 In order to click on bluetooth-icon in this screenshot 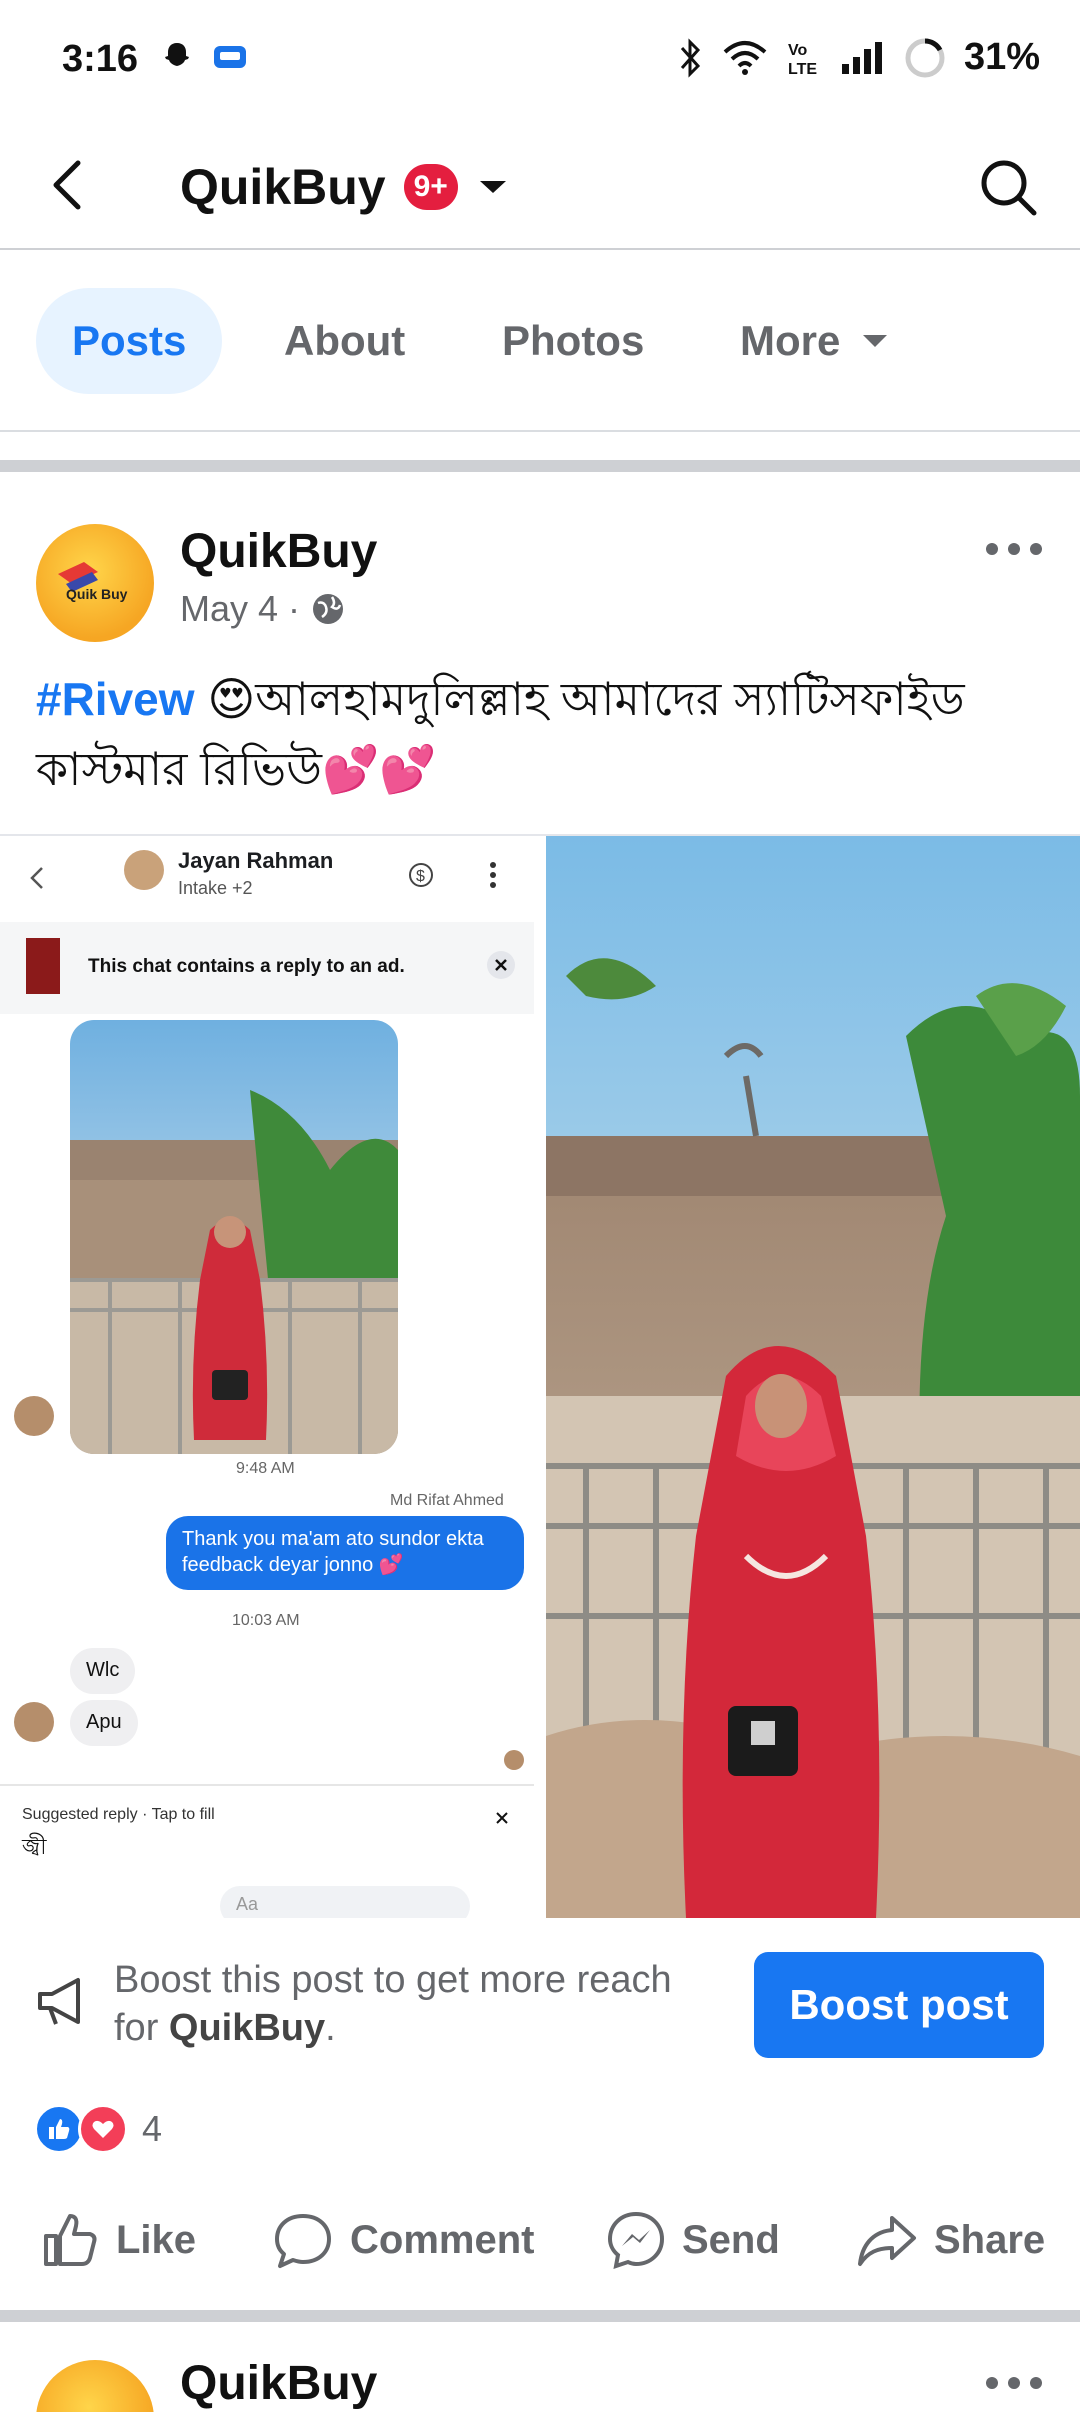, I will do `click(690, 57)`.